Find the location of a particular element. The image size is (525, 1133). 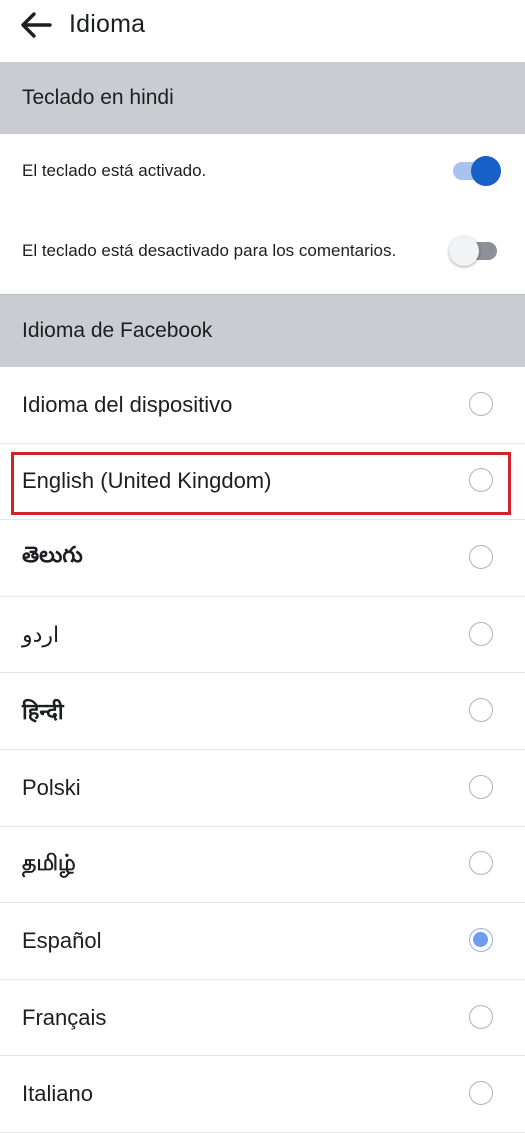

language-label: Polski is located at coordinates (51, 787).